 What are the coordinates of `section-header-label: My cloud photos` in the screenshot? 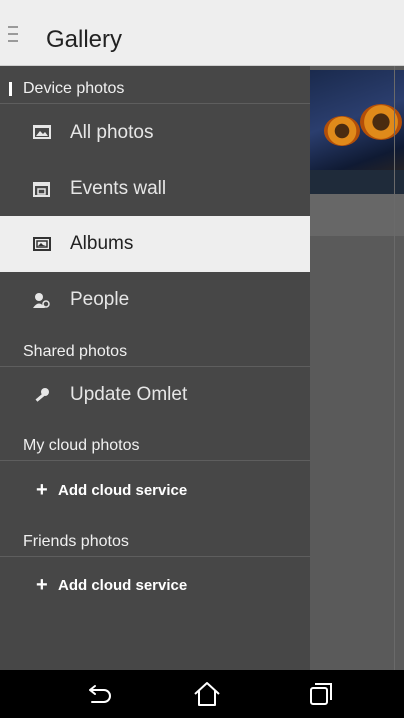 It's located at (81, 445).